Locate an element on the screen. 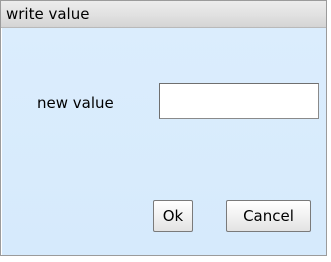  dialog-titlebar: write value is located at coordinates (163, 14).